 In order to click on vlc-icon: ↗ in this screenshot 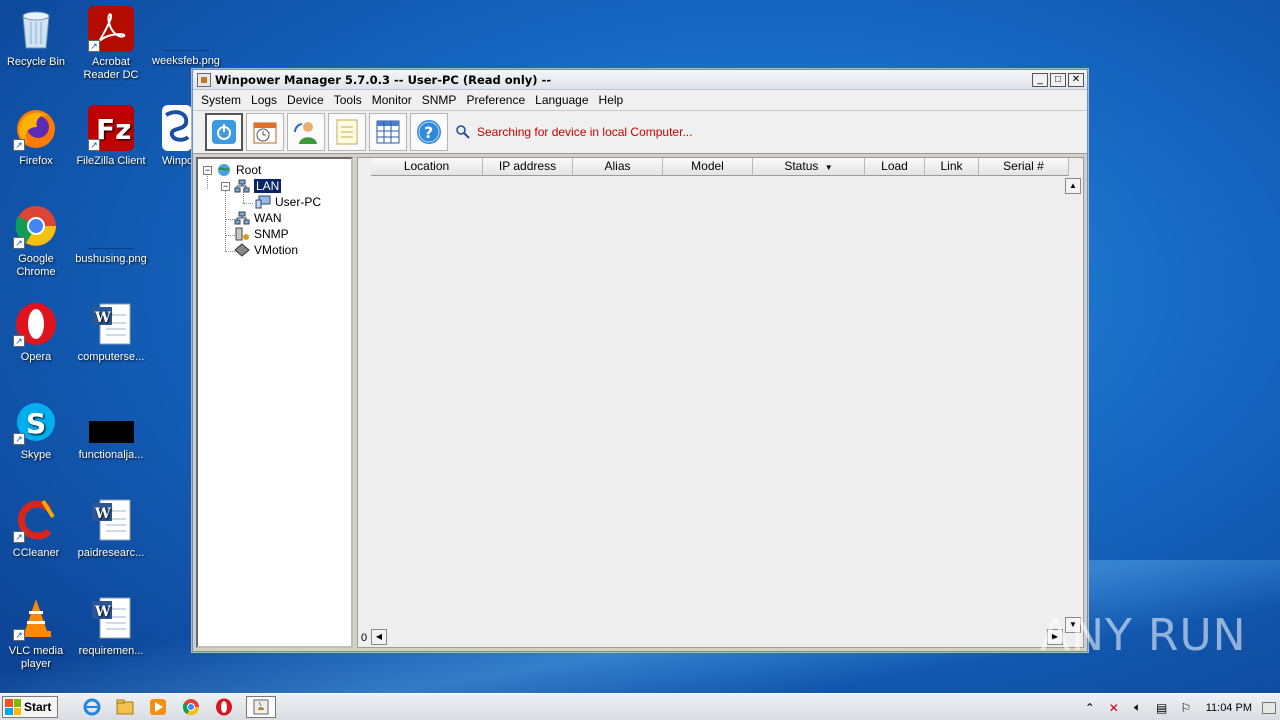, I will do `click(36, 618)`.